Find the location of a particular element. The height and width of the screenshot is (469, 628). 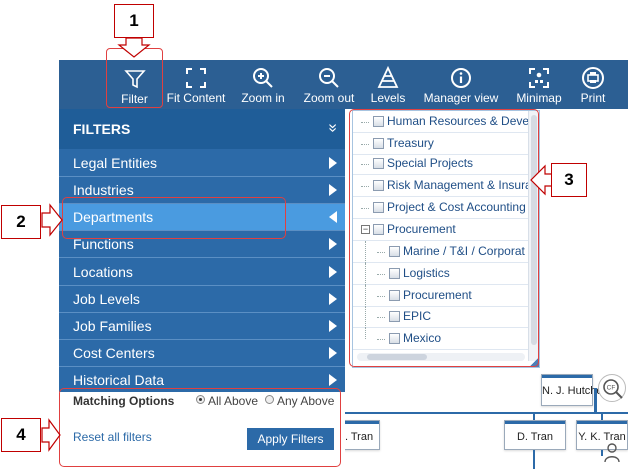

minimap-icon is located at coordinates (539, 78).